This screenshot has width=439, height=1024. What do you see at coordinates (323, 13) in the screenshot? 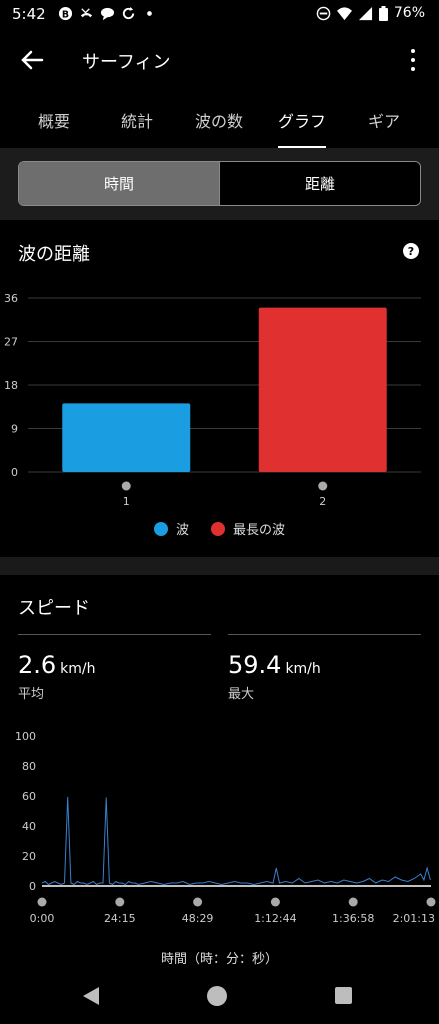
I see `do-not-disturb-icon` at bounding box center [323, 13].